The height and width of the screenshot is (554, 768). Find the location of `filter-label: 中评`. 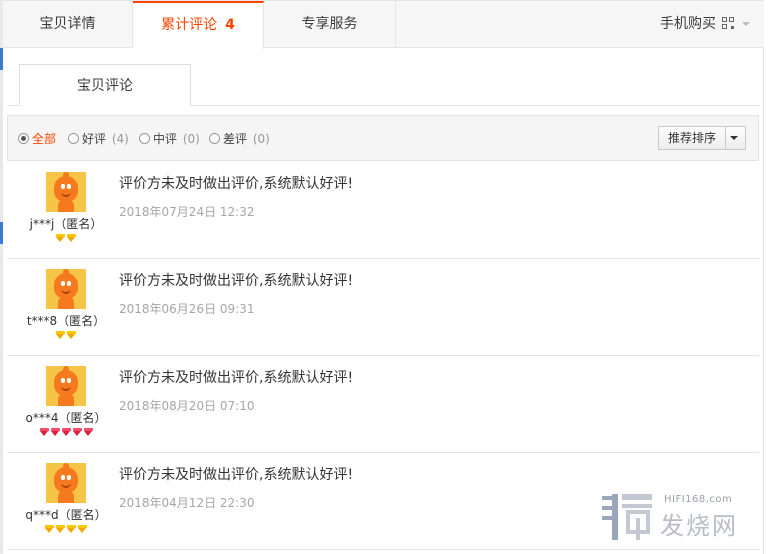

filter-label: 中评 is located at coordinates (165, 139).